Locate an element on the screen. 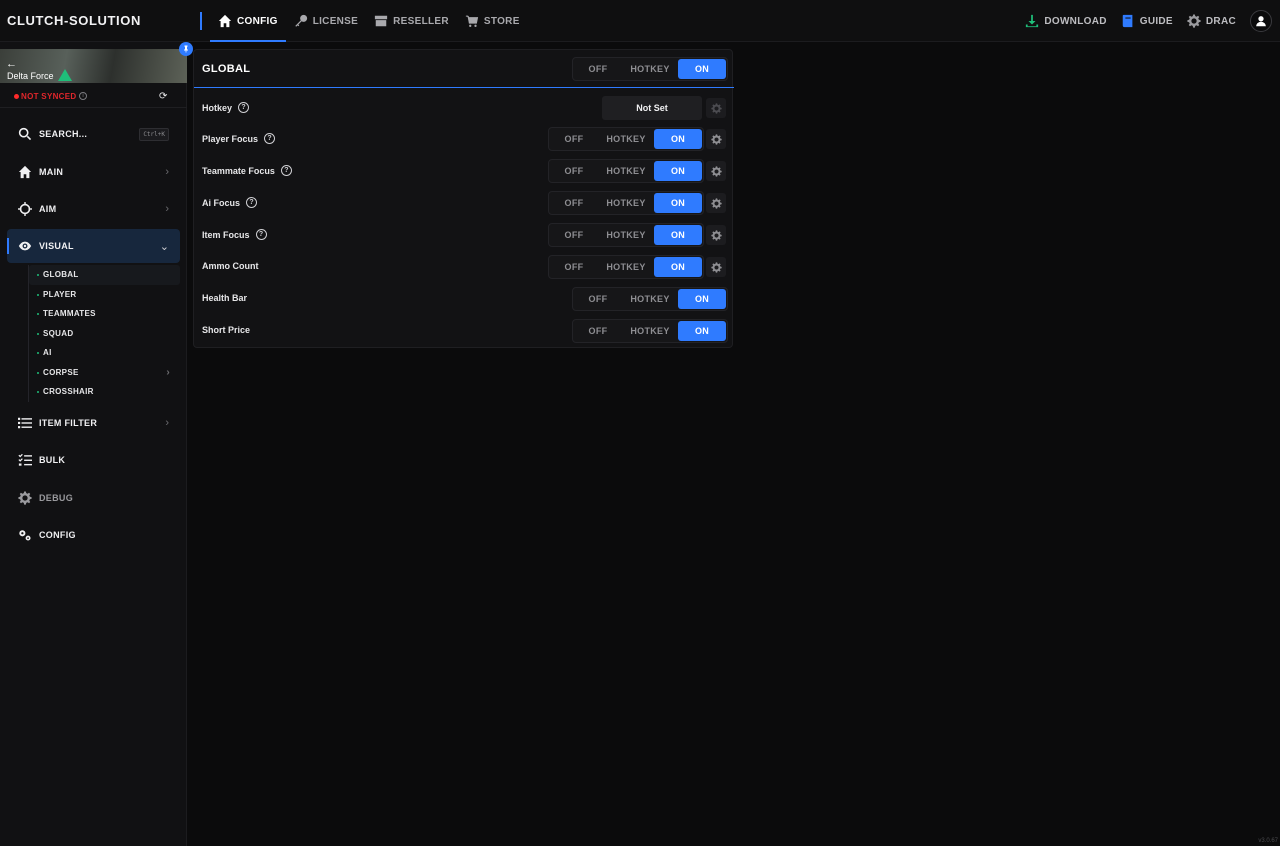 Image resolution: width=1280 pixels, height=846 pixels. sidebar-item-item-filter: ITEM FILTER › is located at coordinates (93, 423).